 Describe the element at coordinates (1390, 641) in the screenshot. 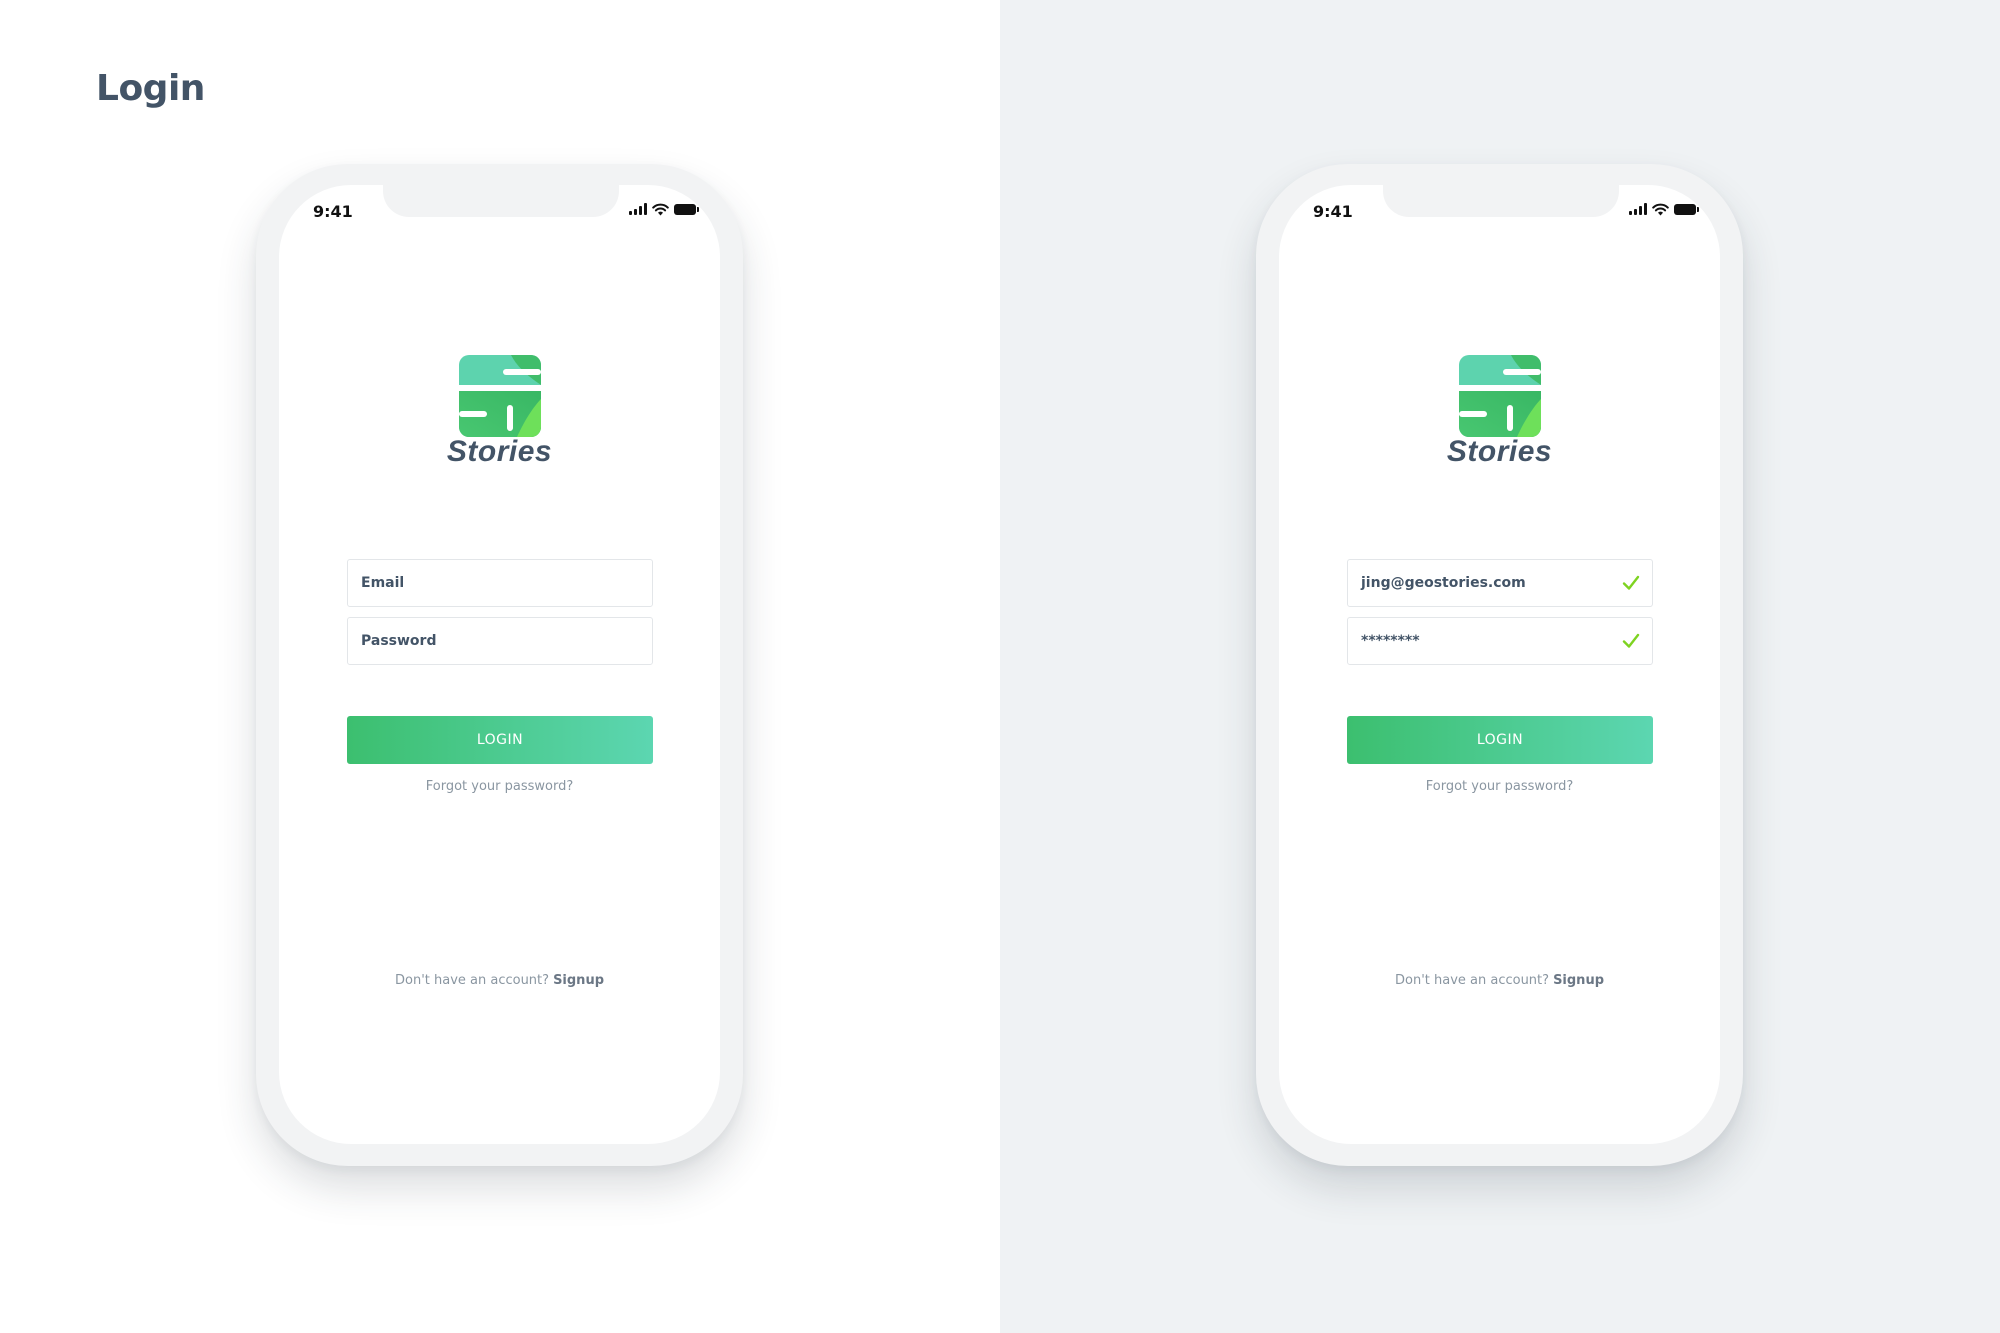

I see `password-value: ********` at that location.